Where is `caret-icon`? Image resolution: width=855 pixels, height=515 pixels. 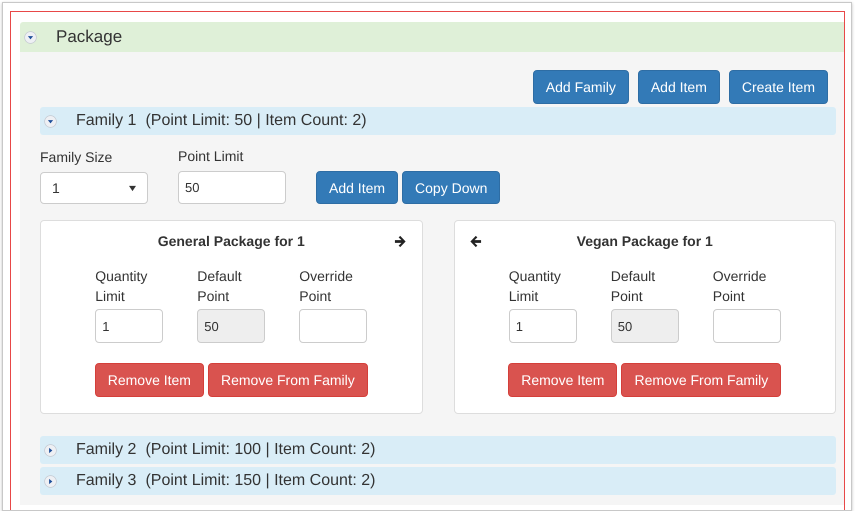
caret-icon is located at coordinates (132, 188).